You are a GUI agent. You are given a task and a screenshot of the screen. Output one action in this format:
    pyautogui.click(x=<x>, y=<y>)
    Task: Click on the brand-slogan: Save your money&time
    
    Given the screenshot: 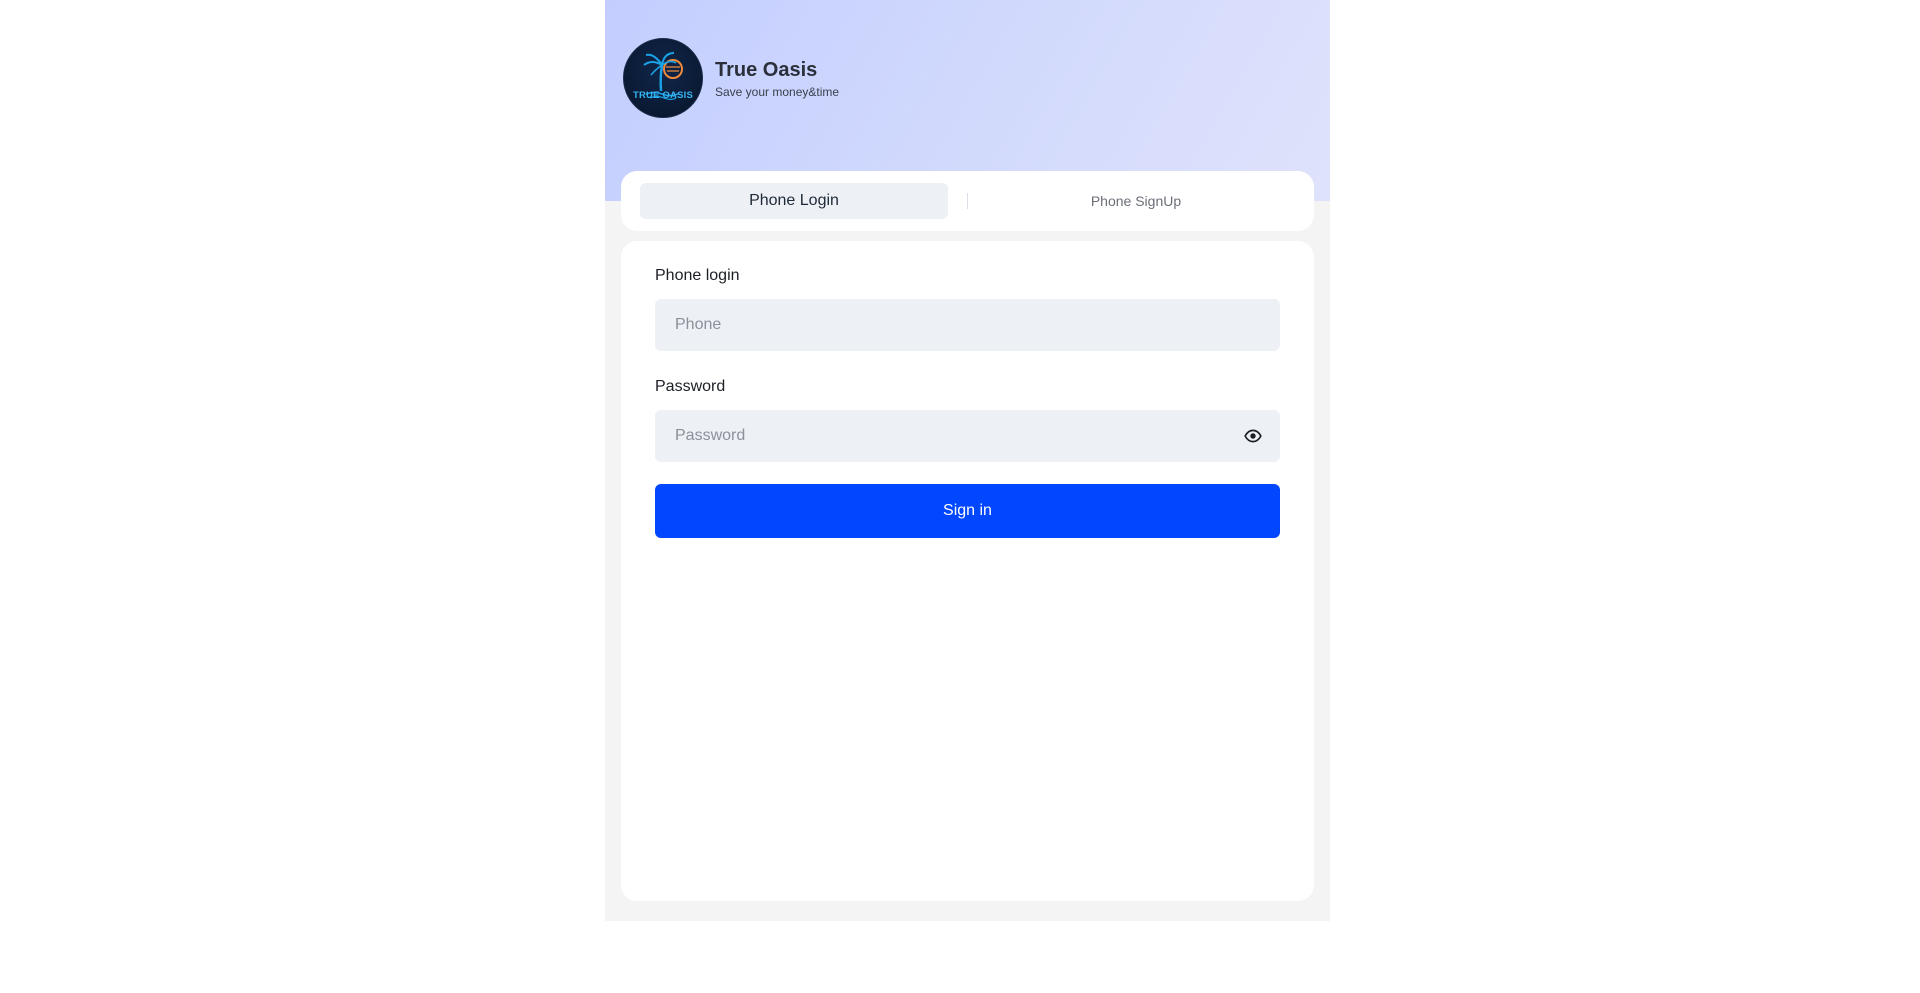 What is the action you would take?
    pyautogui.click(x=777, y=91)
    